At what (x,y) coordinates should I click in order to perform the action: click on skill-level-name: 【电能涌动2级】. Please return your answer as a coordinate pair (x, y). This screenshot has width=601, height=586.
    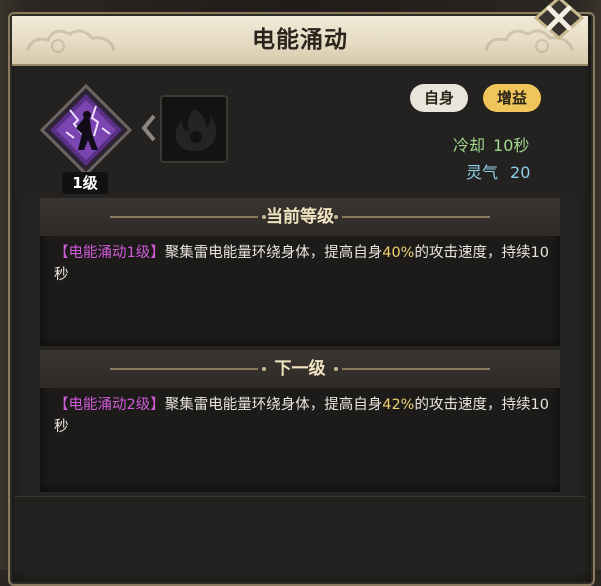
    Looking at the image, I should click on (109, 405).